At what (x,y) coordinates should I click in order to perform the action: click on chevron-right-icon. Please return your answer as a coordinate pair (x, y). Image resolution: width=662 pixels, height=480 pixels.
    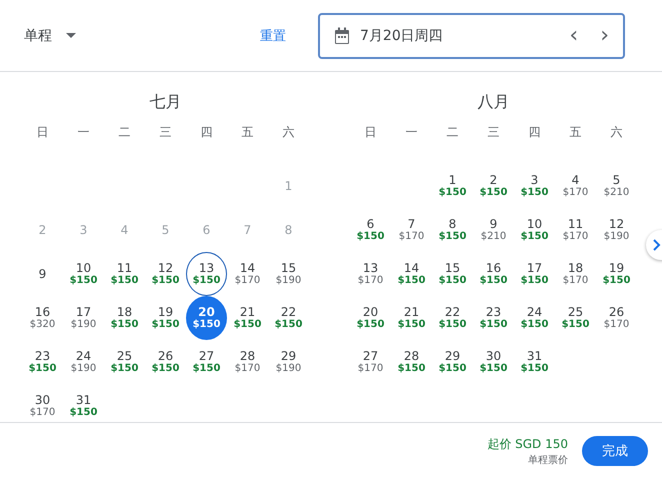
    Looking at the image, I should click on (657, 245).